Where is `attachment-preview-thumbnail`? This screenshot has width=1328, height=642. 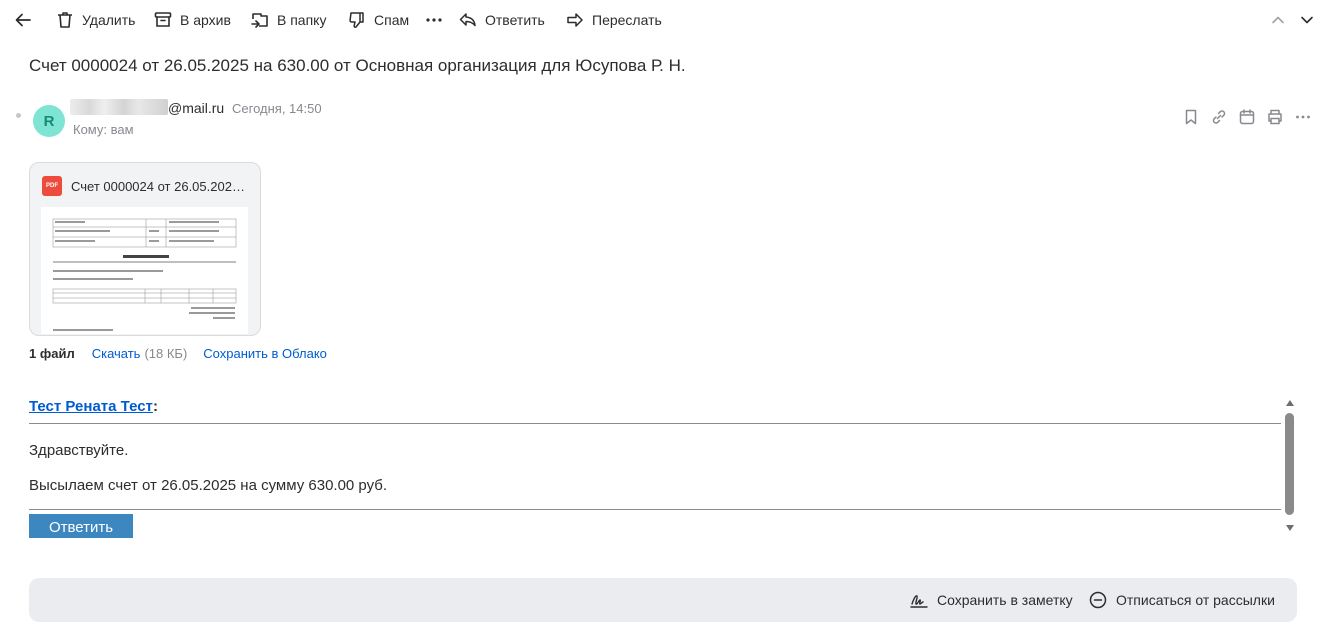
attachment-preview-thumbnail is located at coordinates (144, 270).